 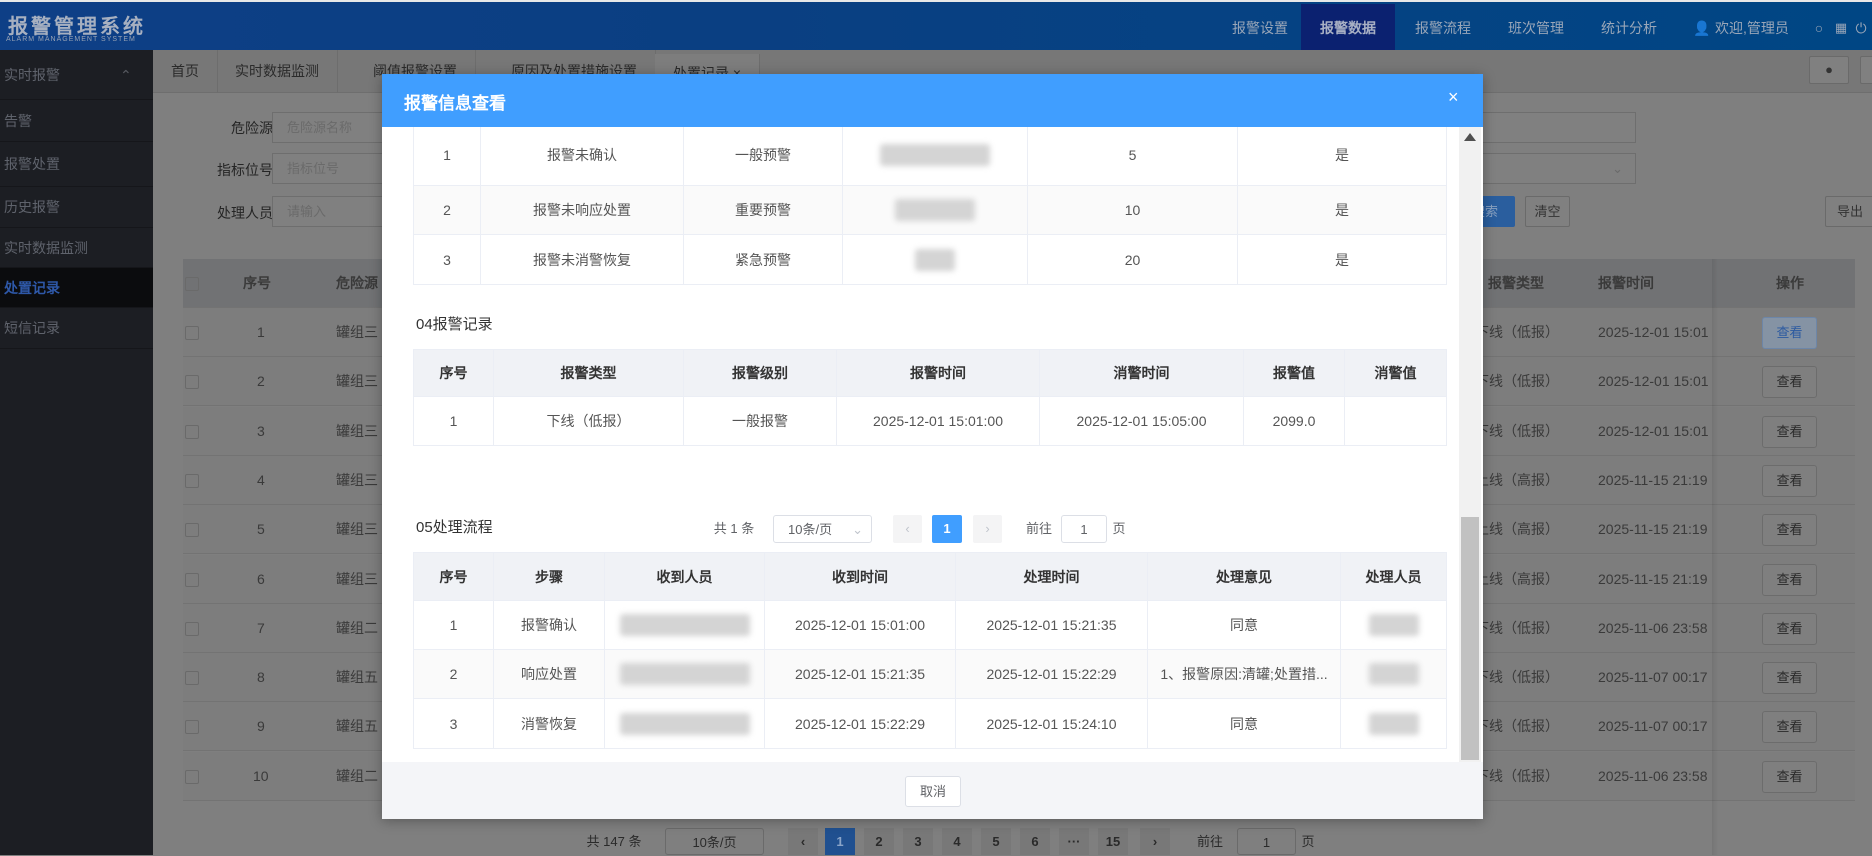 I want to click on tab-home: 首页, so click(x=185, y=71).